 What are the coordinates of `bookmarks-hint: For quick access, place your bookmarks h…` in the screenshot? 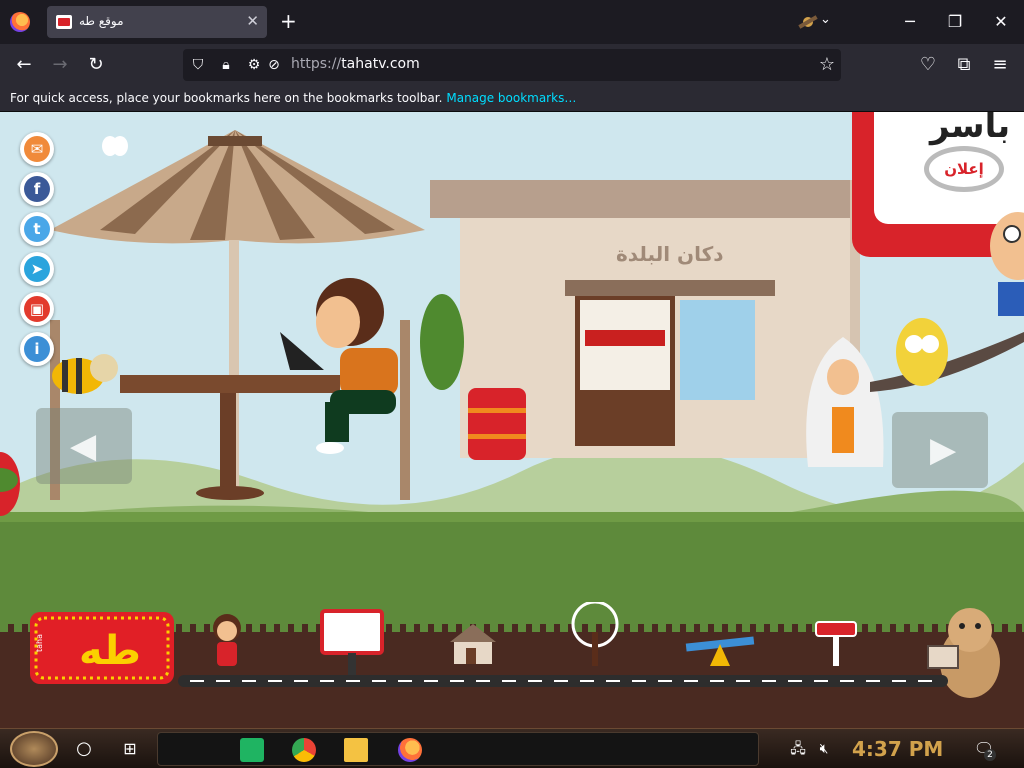 It's located at (293, 98).